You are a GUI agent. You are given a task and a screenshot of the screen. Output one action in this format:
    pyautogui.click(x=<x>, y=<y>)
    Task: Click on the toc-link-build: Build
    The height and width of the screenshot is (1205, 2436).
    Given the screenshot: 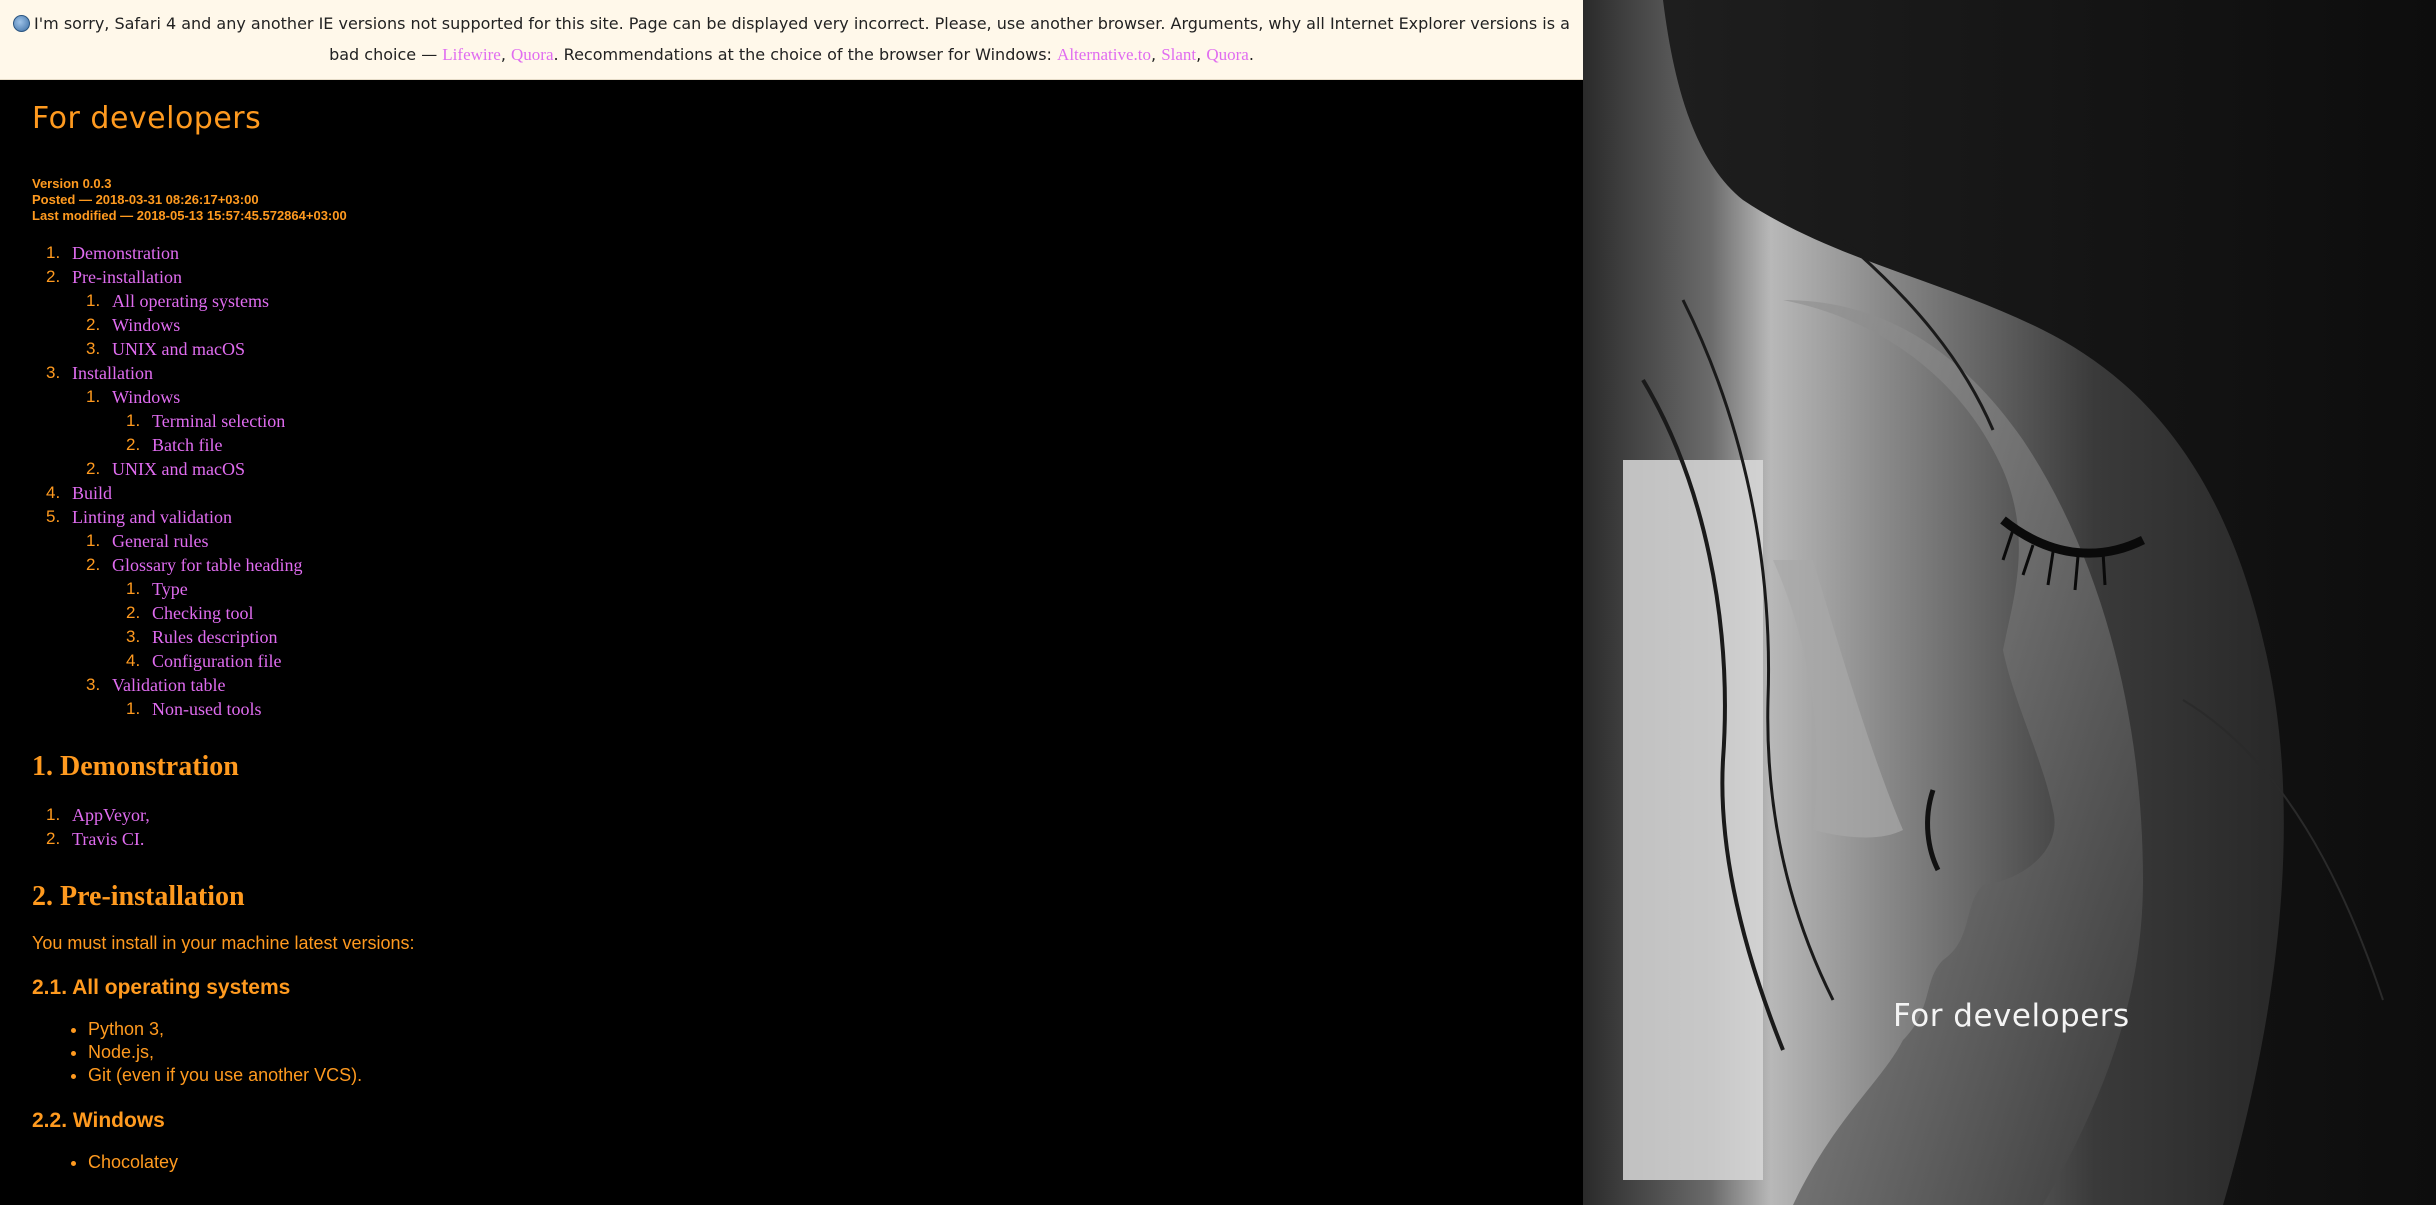 What is the action you would take?
    pyautogui.click(x=92, y=493)
    